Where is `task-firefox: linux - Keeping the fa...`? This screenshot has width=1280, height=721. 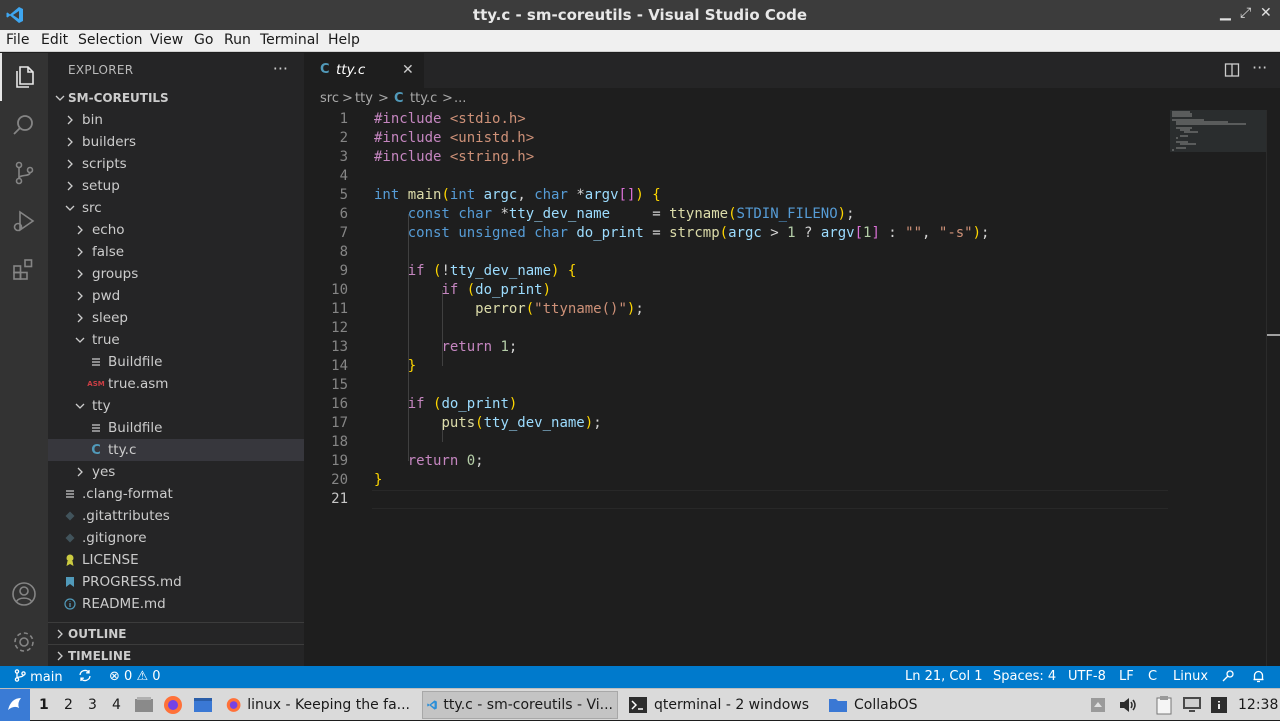 task-firefox: linux - Keeping the fa... is located at coordinates (318, 705).